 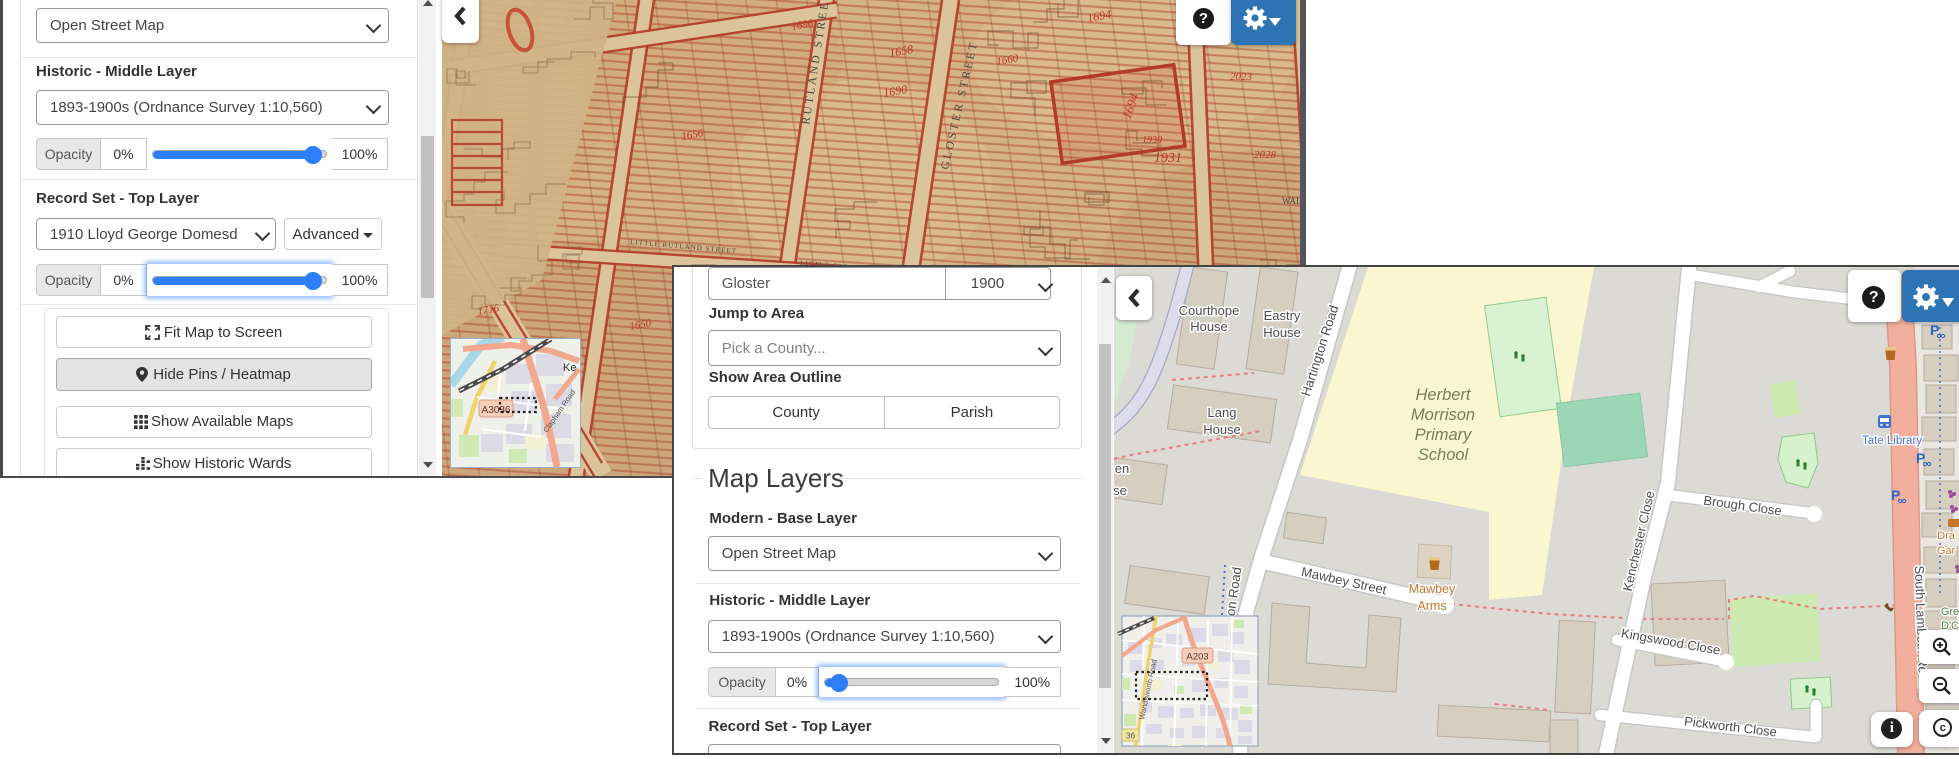 I want to click on svg-text: Lang, so click(x=1221, y=412).